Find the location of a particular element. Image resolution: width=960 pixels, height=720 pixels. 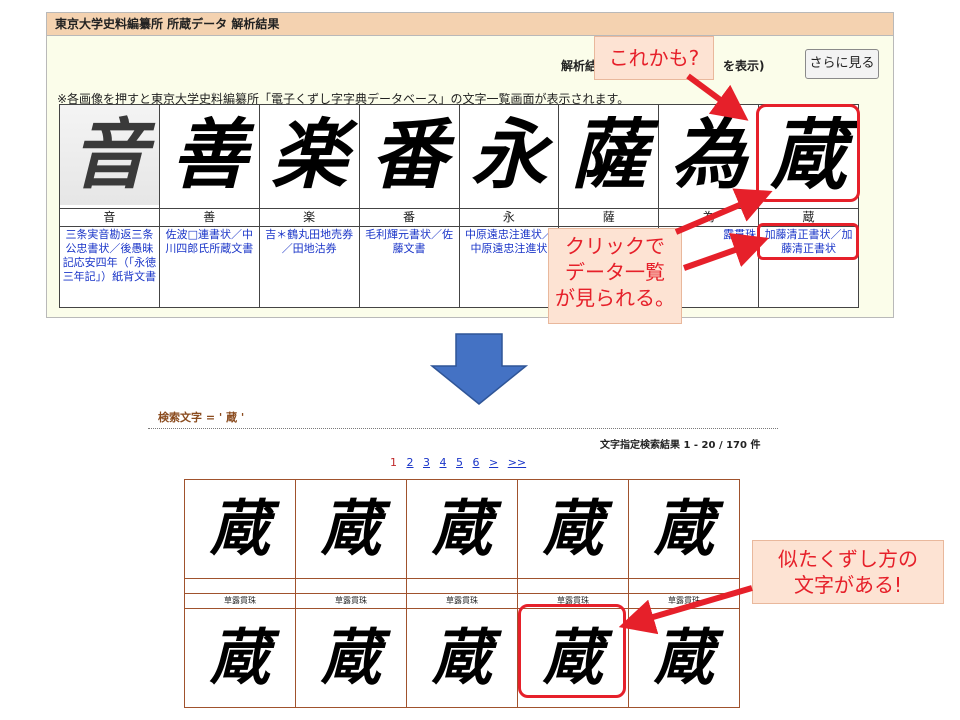

highlight-box-similar is located at coordinates (572, 651).